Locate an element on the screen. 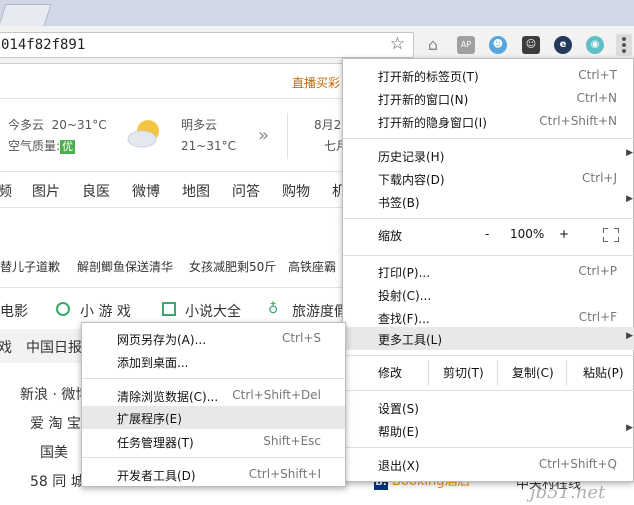 Image resolution: width=634 pixels, height=505 pixels. menu-item-exit: 退出(X) Ctrl+Shift+Q is located at coordinates (488, 464).